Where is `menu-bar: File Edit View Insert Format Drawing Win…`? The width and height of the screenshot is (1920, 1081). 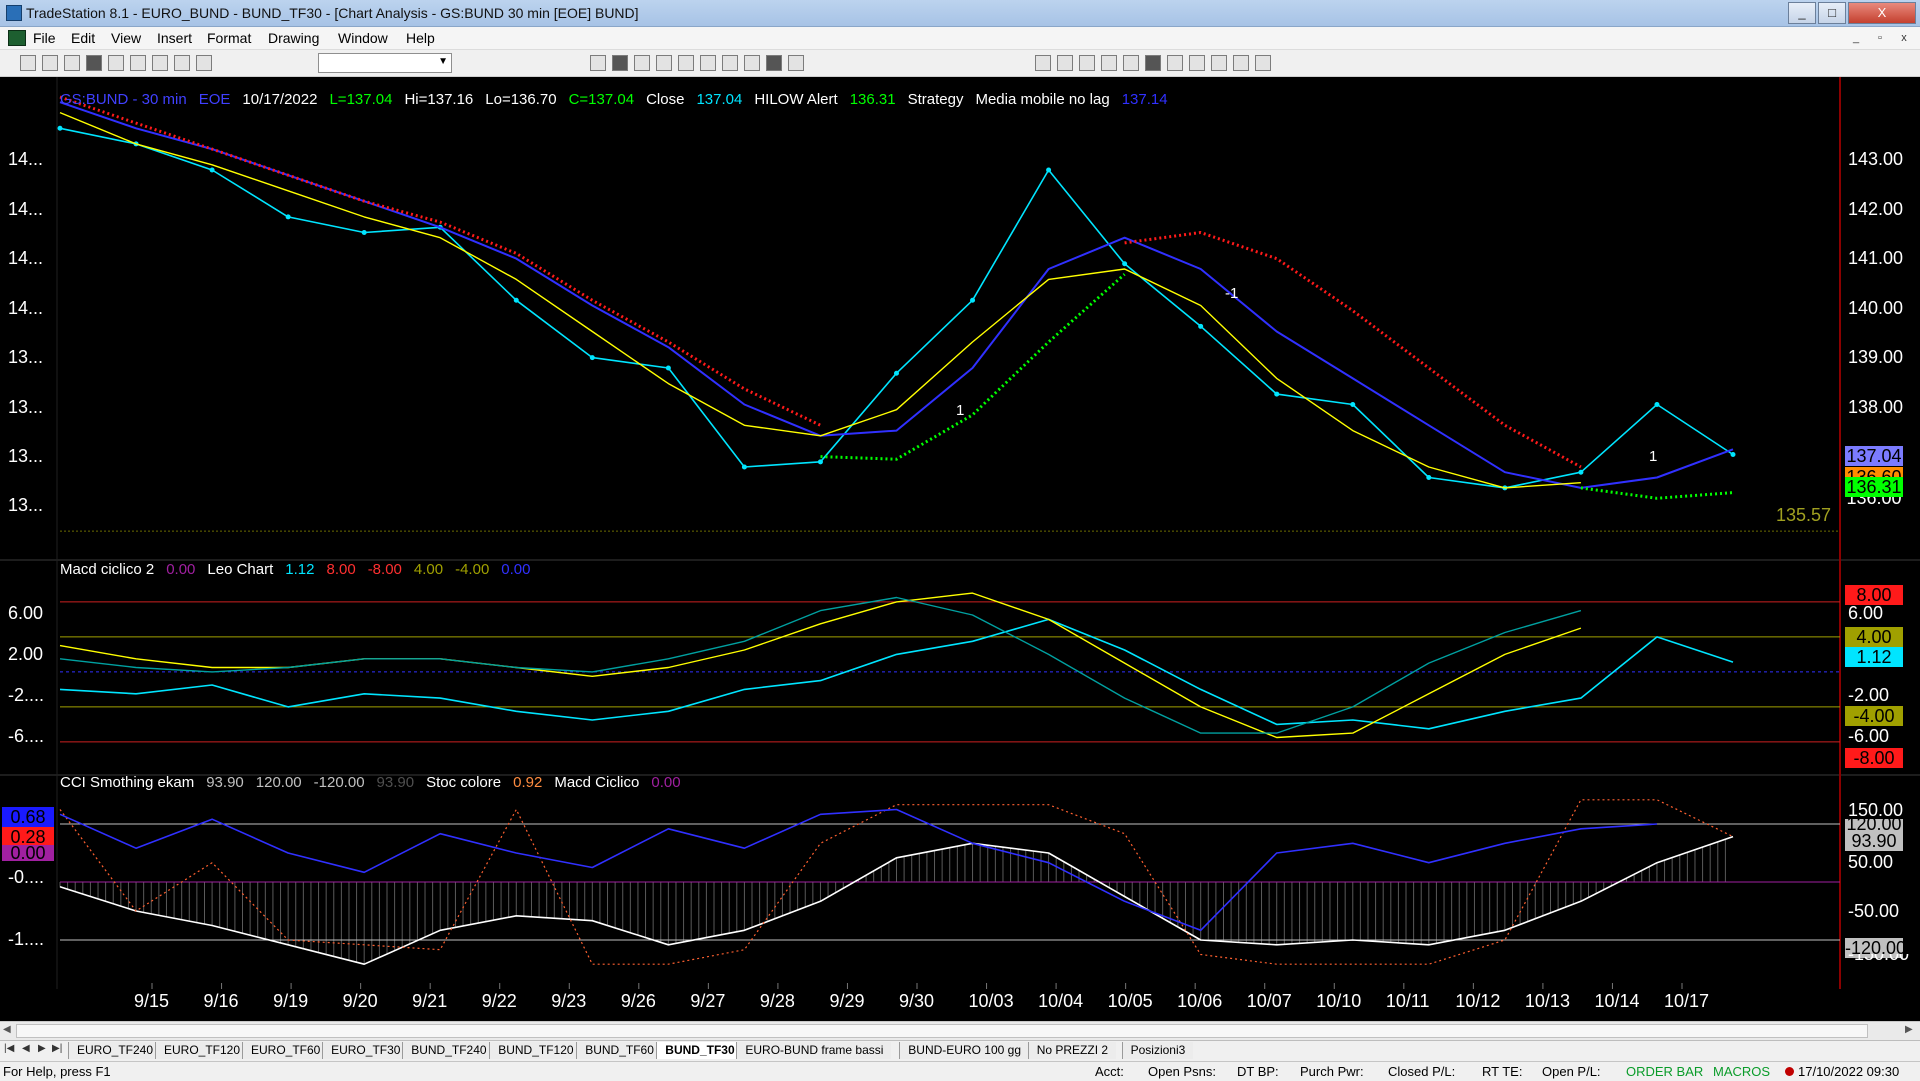 menu-bar: File Edit View Insert Format Drawing Win… is located at coordinates (960, 38).